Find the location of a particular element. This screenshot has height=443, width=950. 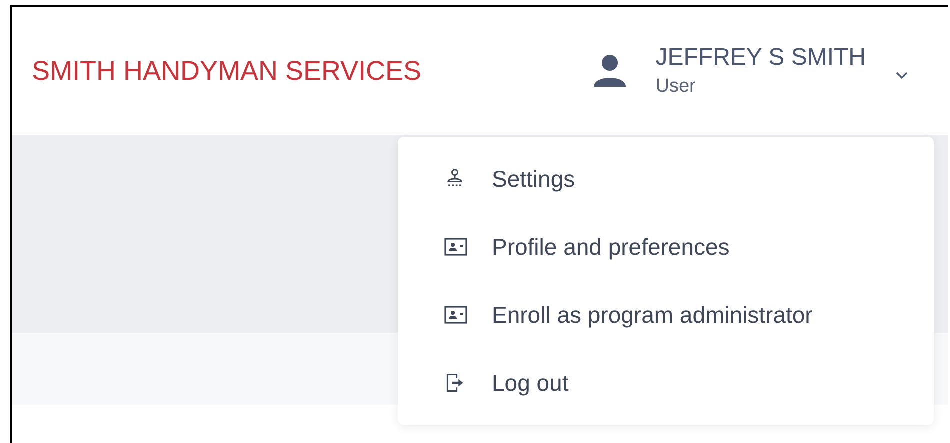

menu-item: Enroll as program administrator is located at coordinates (666, 315).